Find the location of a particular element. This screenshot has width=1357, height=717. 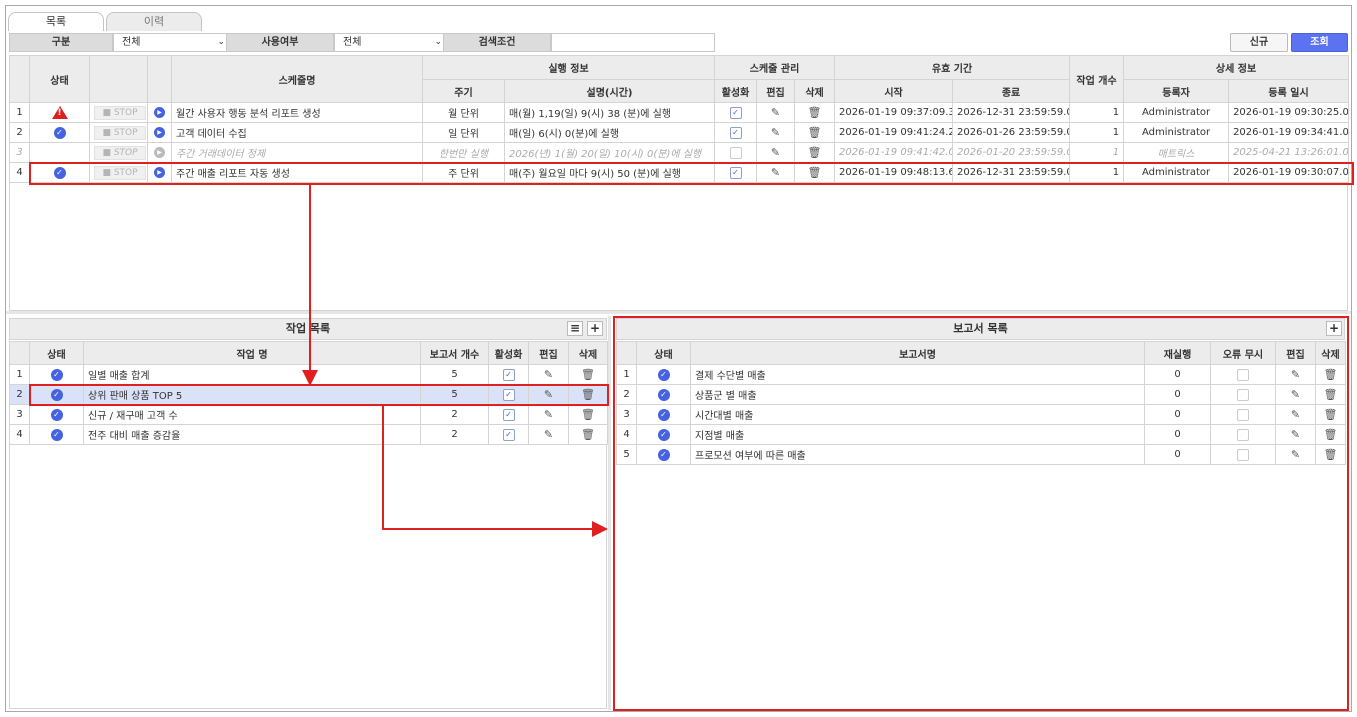

arrow-job-to-reports is located at coordinates (495, 471).